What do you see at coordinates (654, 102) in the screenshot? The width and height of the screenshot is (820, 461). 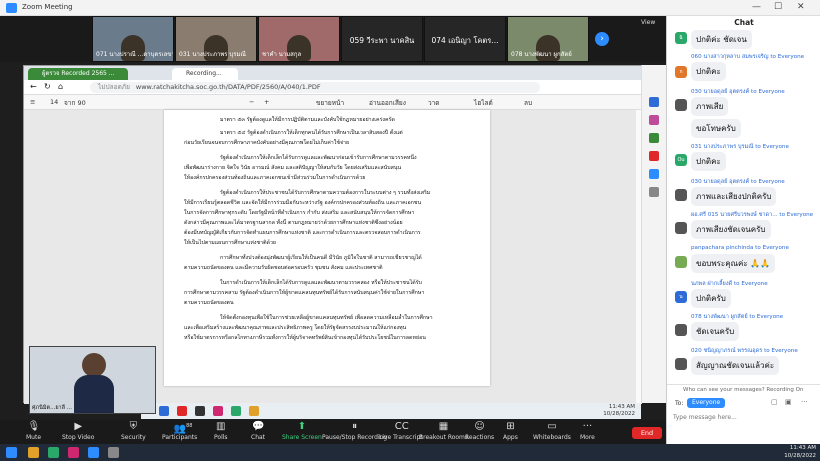 I see `search-icon` at bounding box center [654, 102].